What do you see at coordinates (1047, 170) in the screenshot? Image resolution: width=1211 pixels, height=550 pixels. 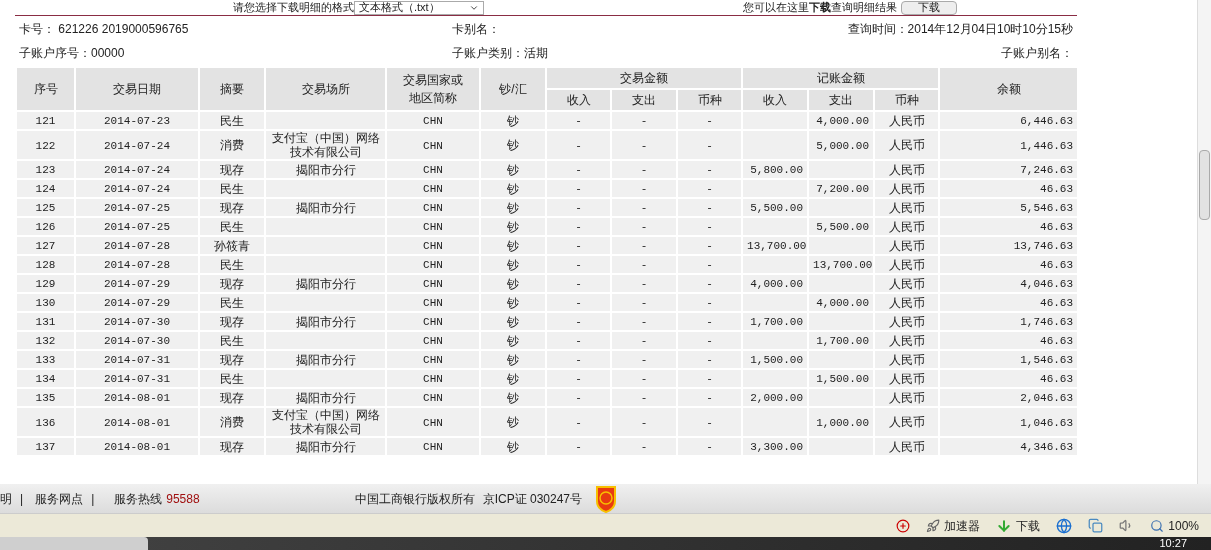 I see `balance-cell: 7,246.63` at bounding box center [1047, 170].